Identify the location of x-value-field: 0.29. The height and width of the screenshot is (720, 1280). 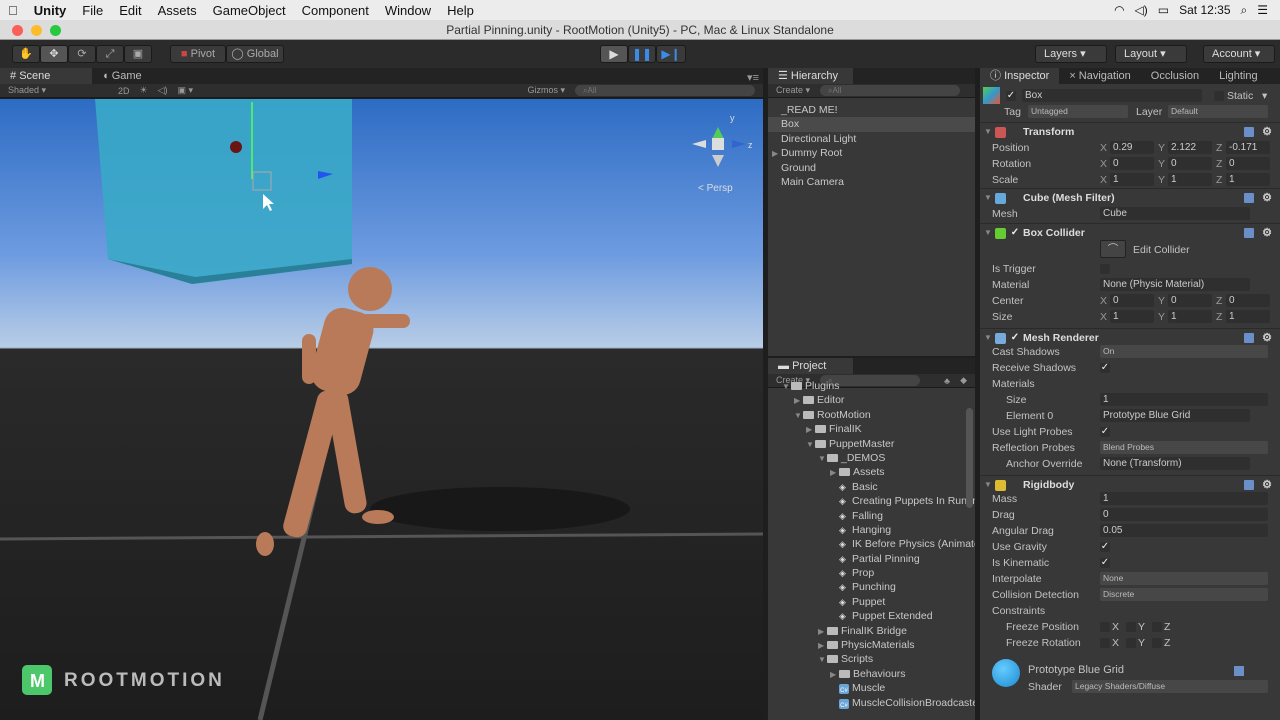
(1132, 147).